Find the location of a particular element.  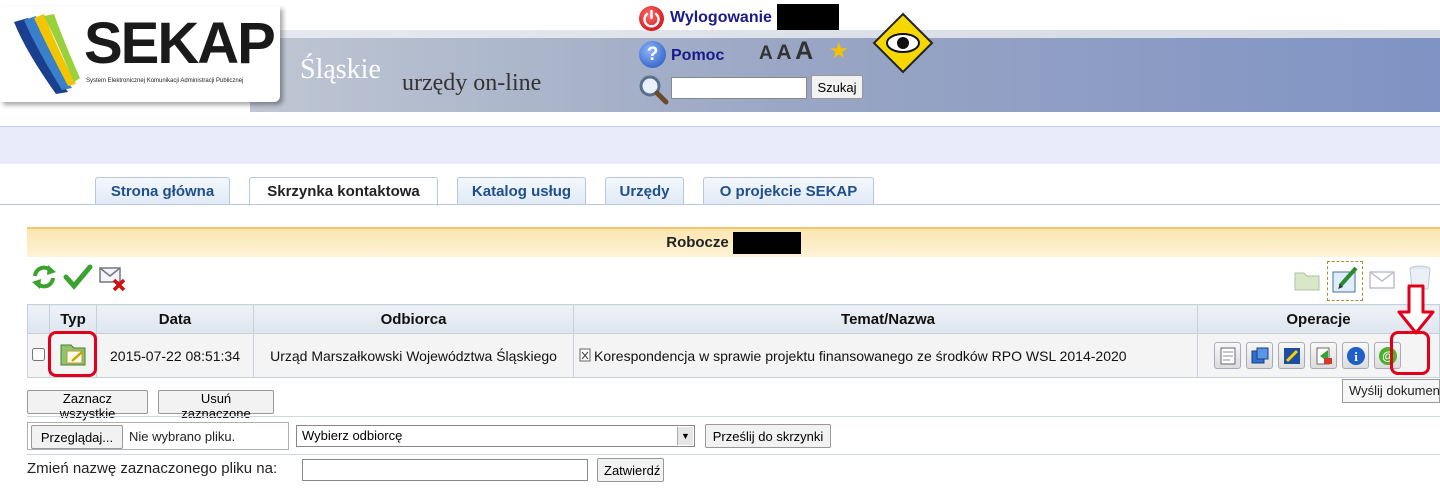

delete-selected-button: Usuń zaznaczone is located at coordinates (216, 405).